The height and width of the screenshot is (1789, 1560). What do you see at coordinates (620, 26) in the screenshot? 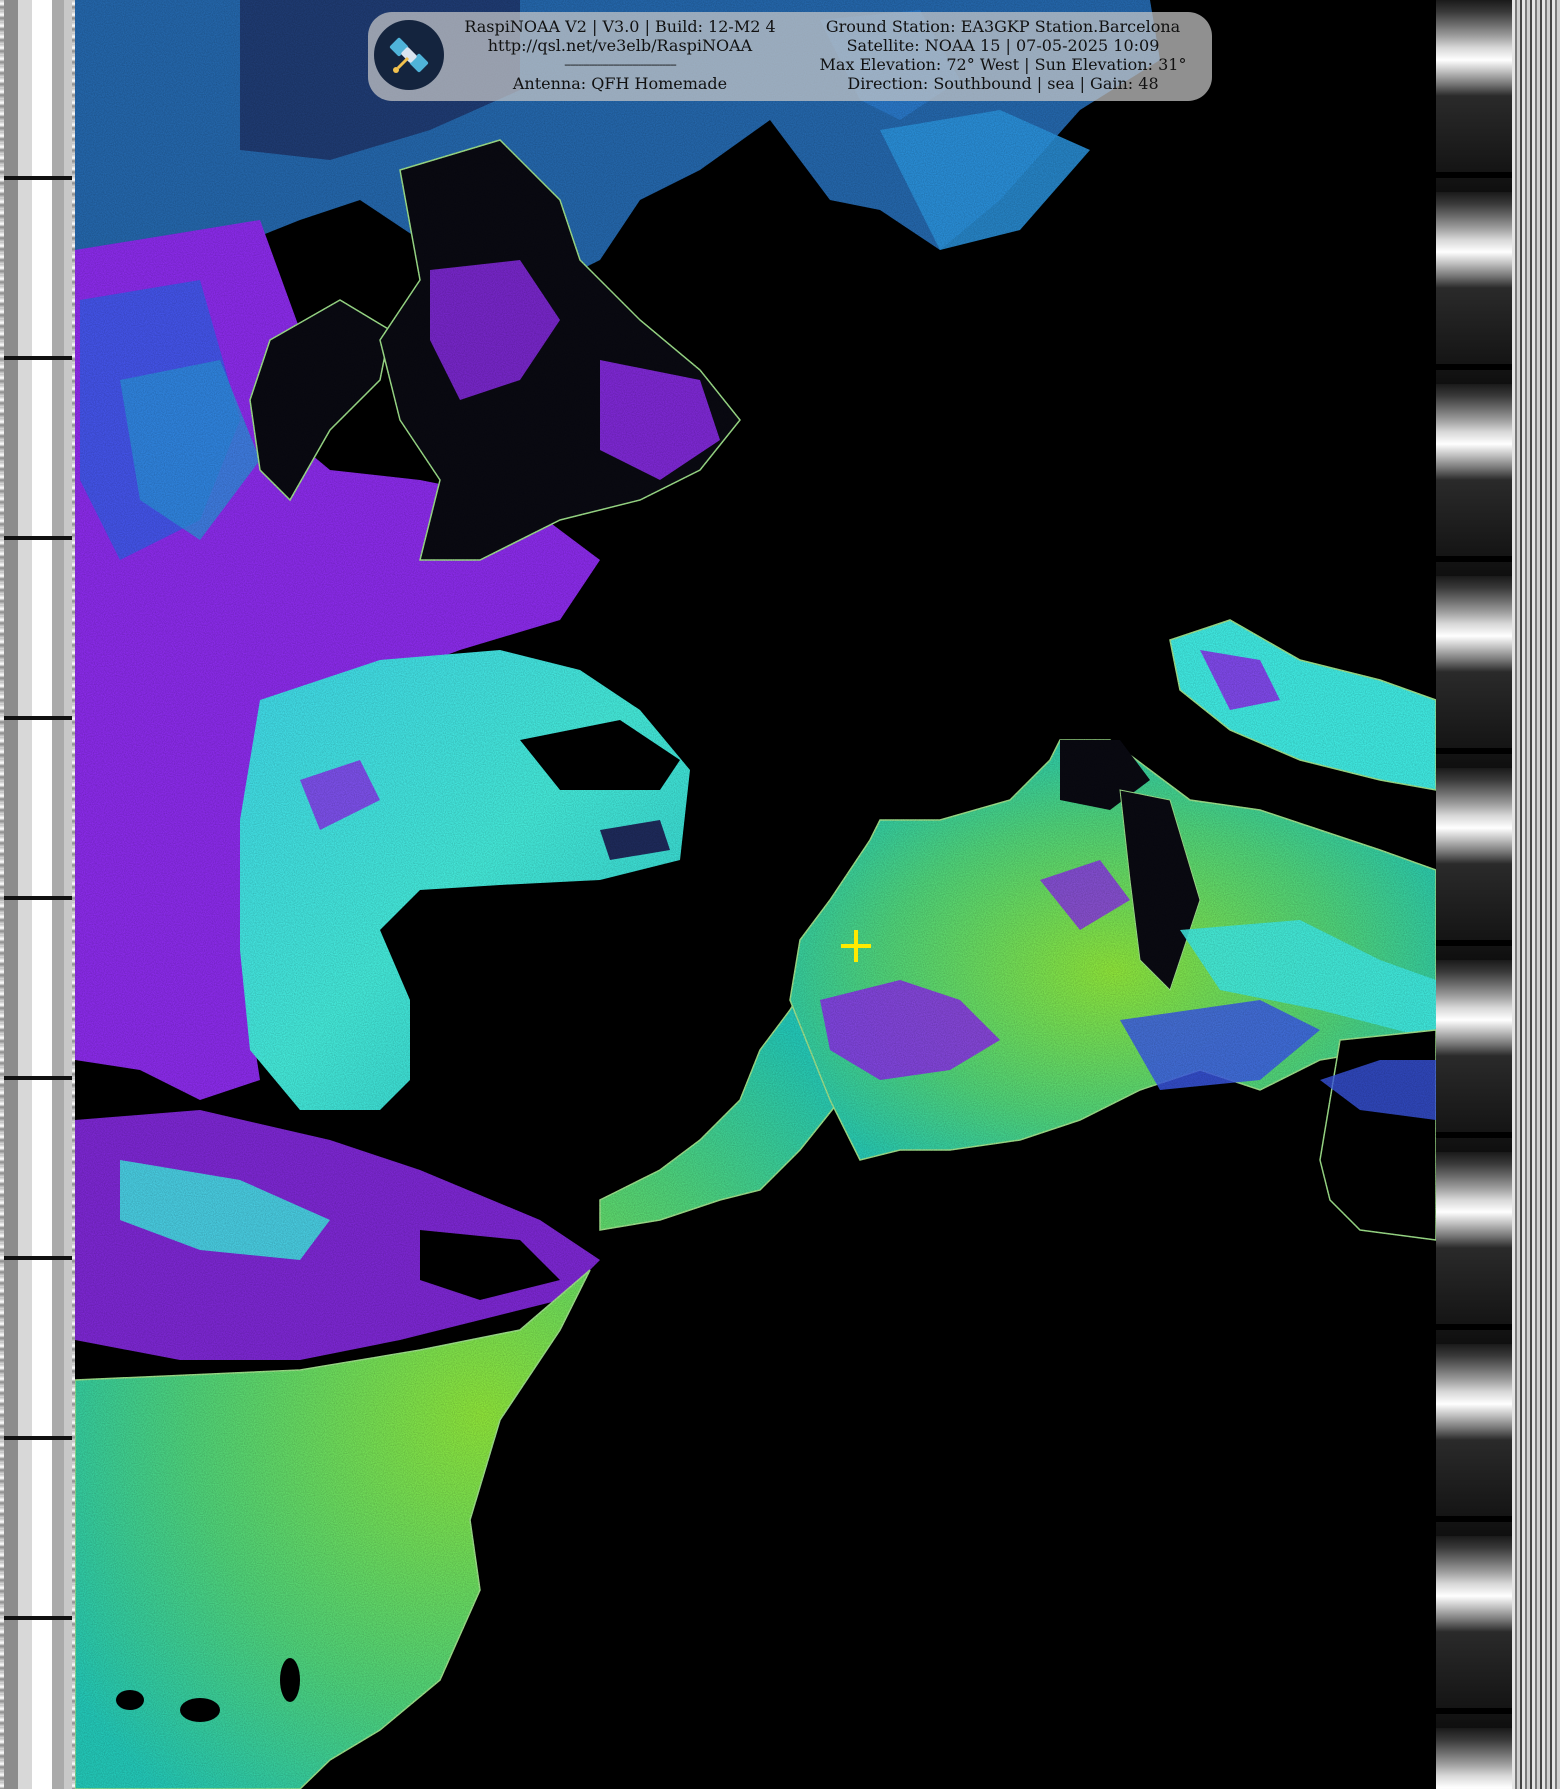
I see `software-version: RaspiNOAA V2 | V3.0 | Build: 12-M2 4` at bounding box center [620, 26].